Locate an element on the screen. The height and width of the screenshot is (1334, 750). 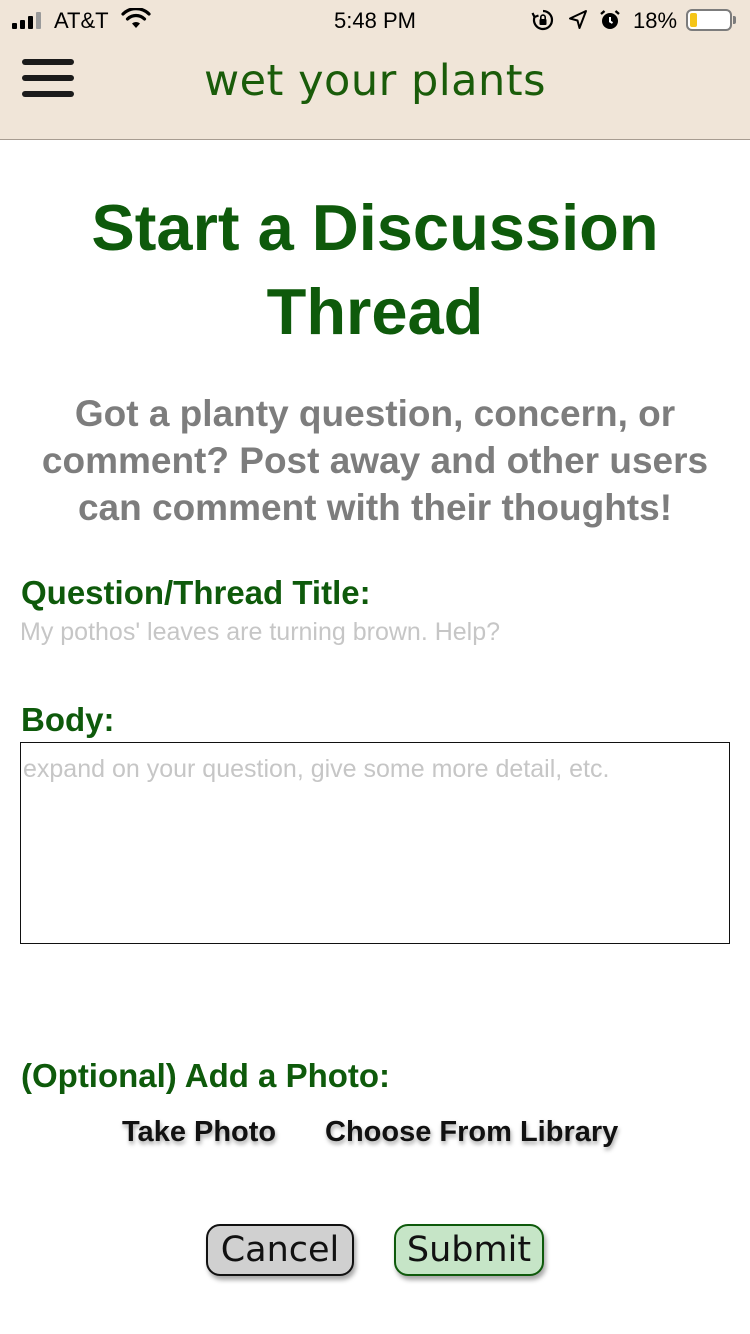
location-icon is located at coordinates (578, 19).